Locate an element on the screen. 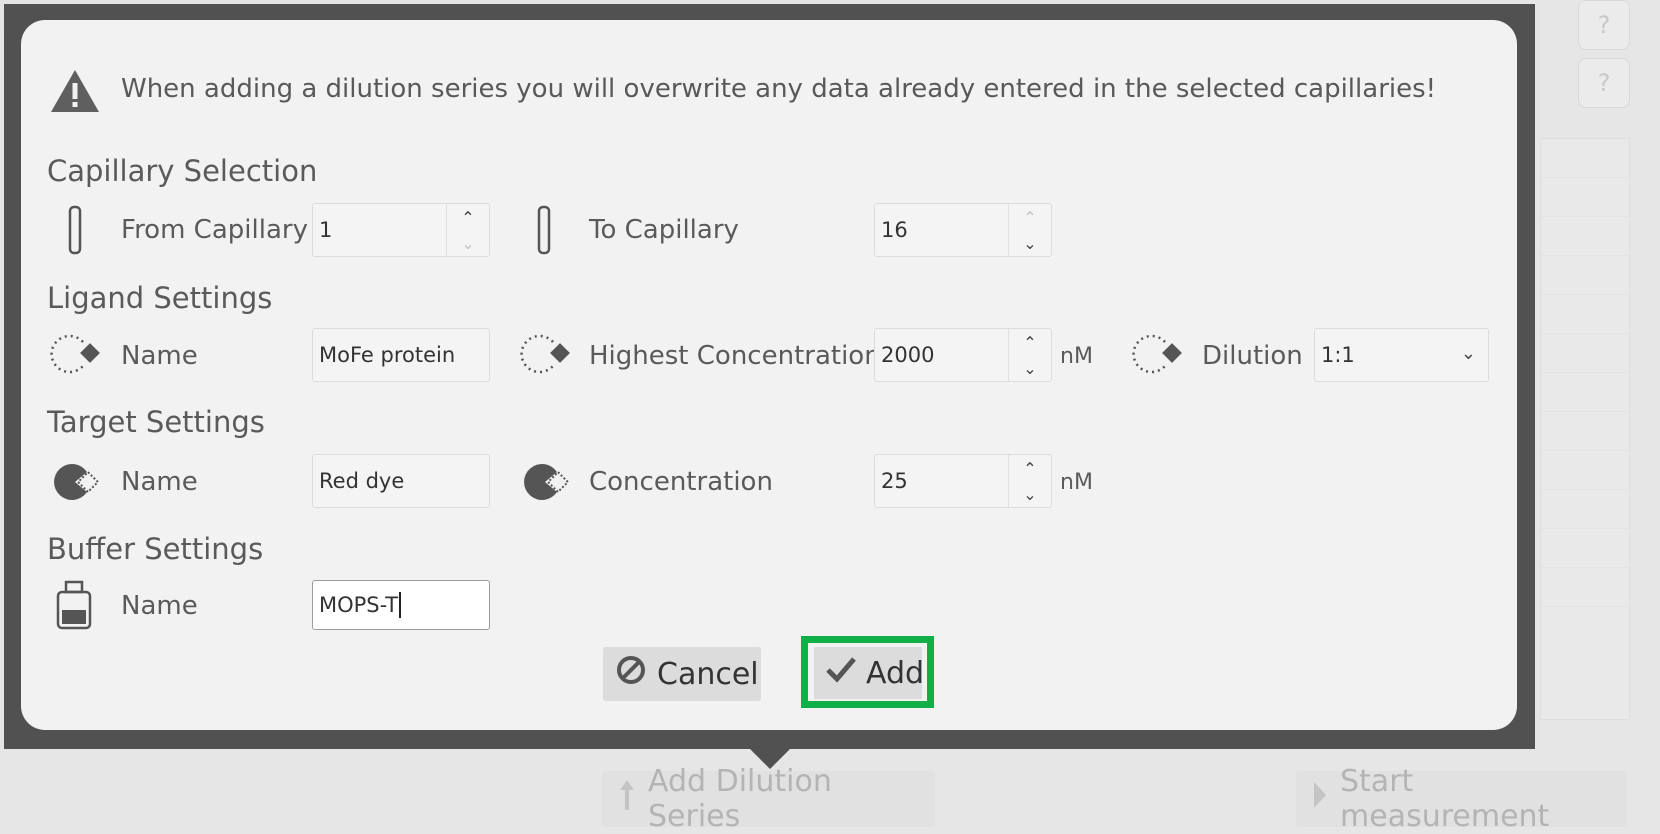  ligand-settings-heading: Ligand Settings is located at coordinates (160, 298).